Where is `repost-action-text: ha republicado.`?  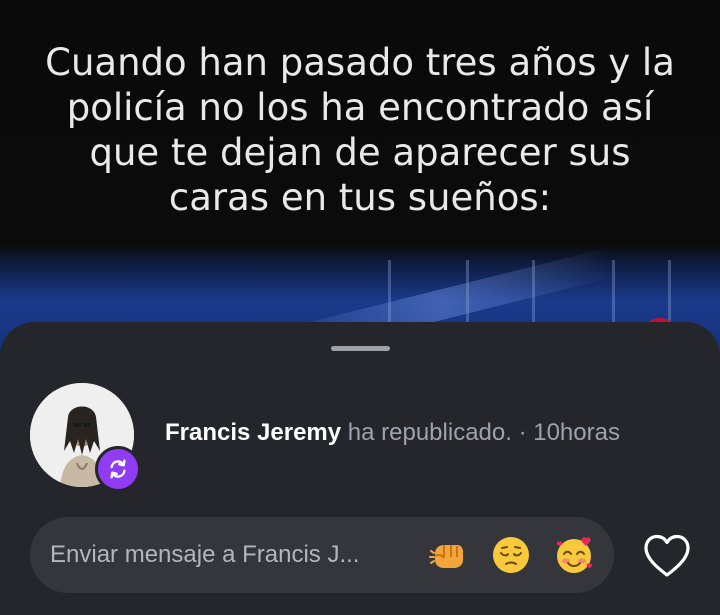 repost-action-text: ha republicado. is located at coordinates (426, 432).